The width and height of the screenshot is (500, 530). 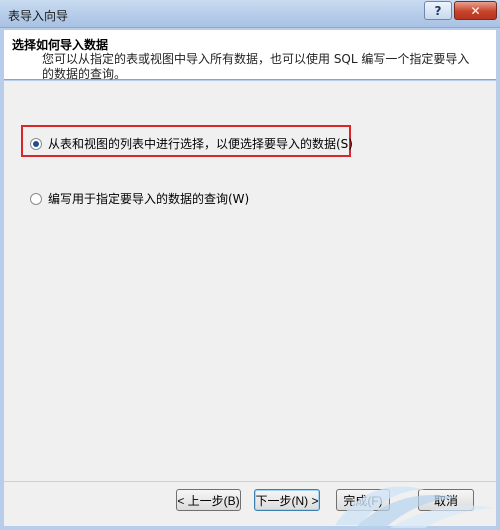 I want to click on option-select-from-tables: 从表和视图的列表中进行选择，以便选择要导入的数据(S), so click(x=191, y=143).